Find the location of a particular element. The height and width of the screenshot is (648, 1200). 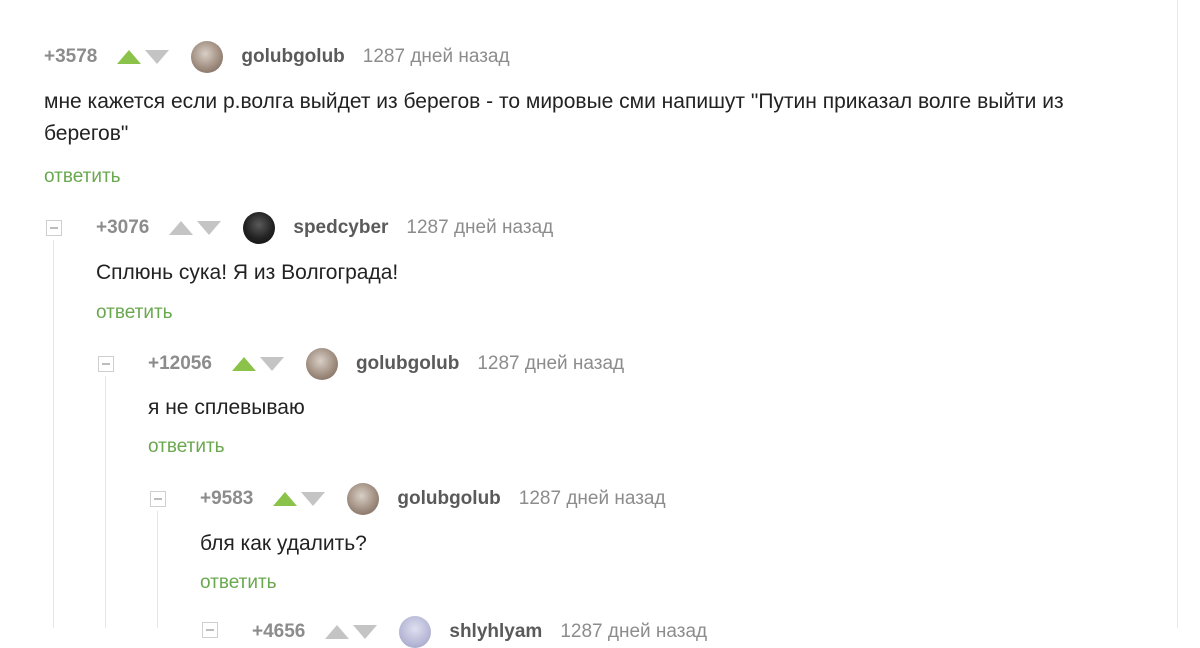

comment-text: я не сплевываю is located at coordinates (226, 407).